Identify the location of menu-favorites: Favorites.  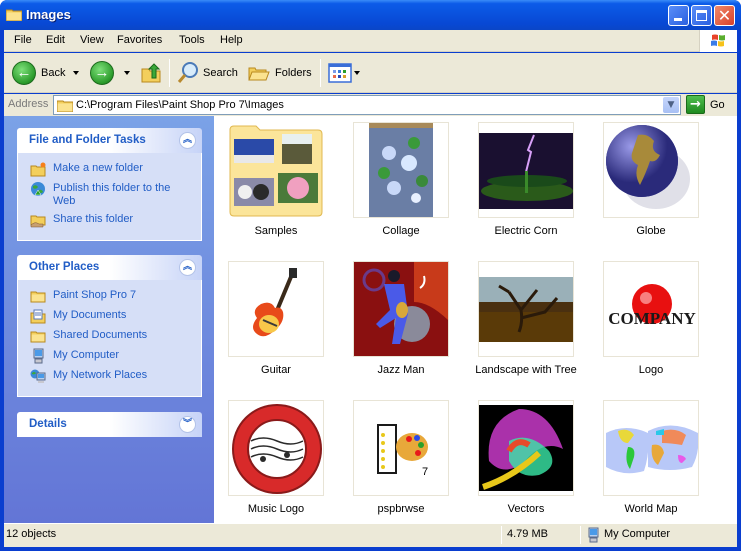
(139, 40).